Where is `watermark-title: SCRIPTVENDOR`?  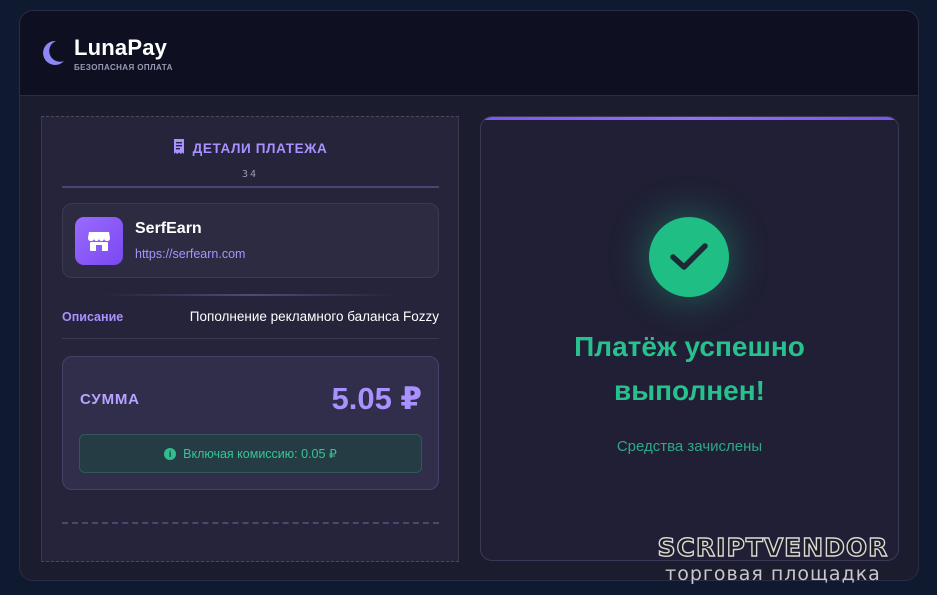
watermark-title: SCRIPTVENDOR is located at coordinates (773, 547).